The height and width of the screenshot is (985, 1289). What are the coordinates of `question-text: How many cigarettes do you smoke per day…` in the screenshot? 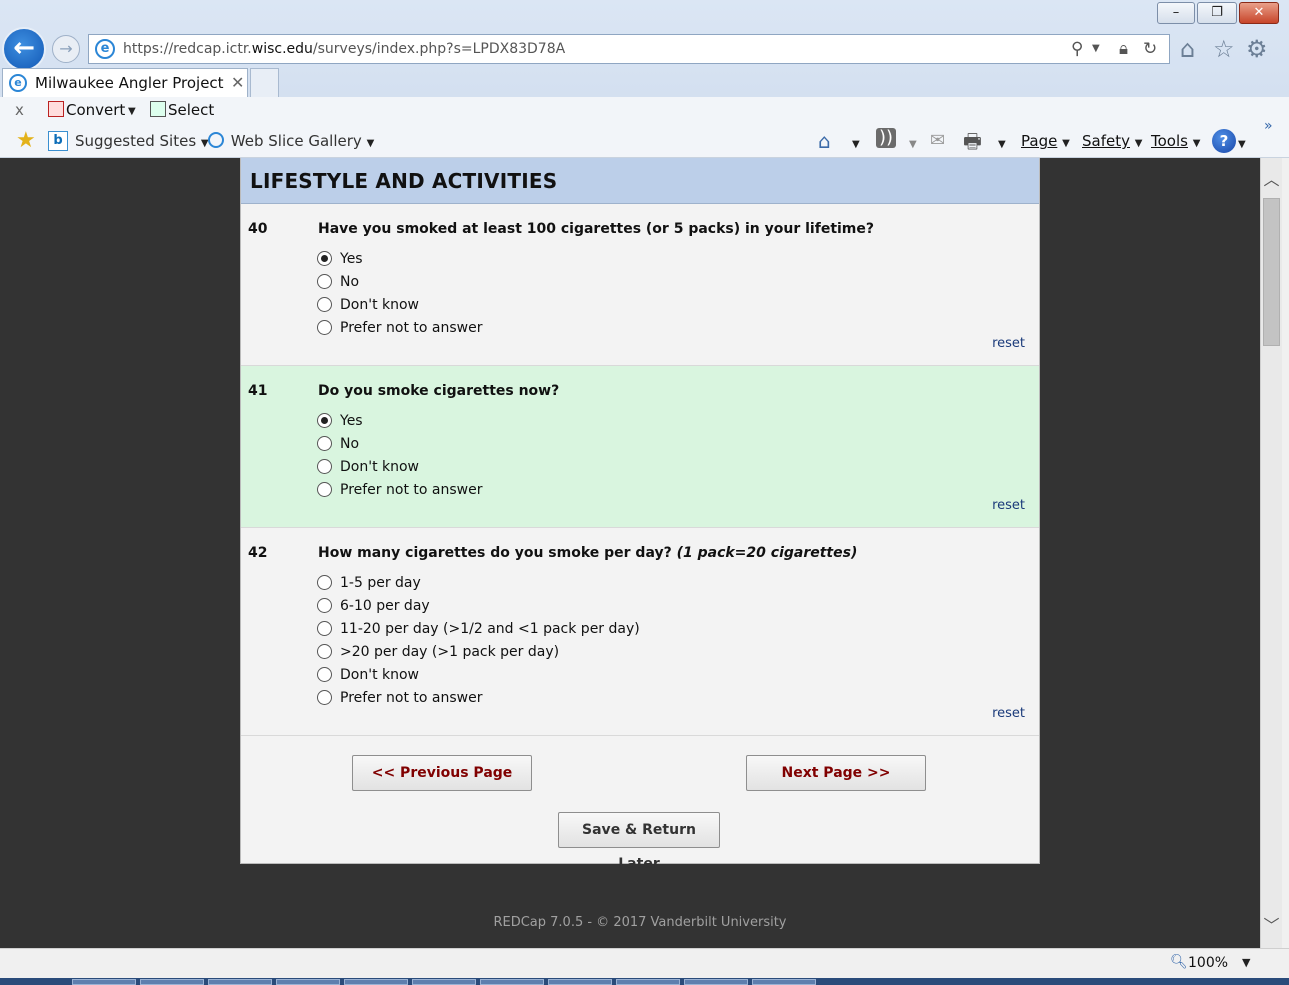 It's located at (588, 553).